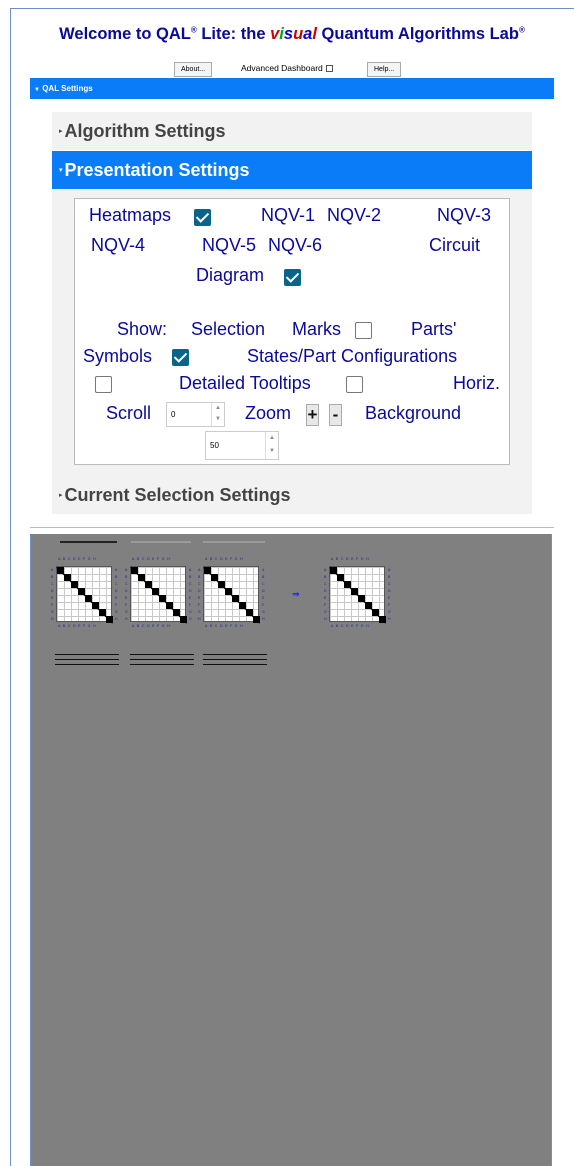 Image resolution: width=574 pixels, height=1166 pixels. I want to click on nqv-2-link: NQV-2, so click(354, 215).